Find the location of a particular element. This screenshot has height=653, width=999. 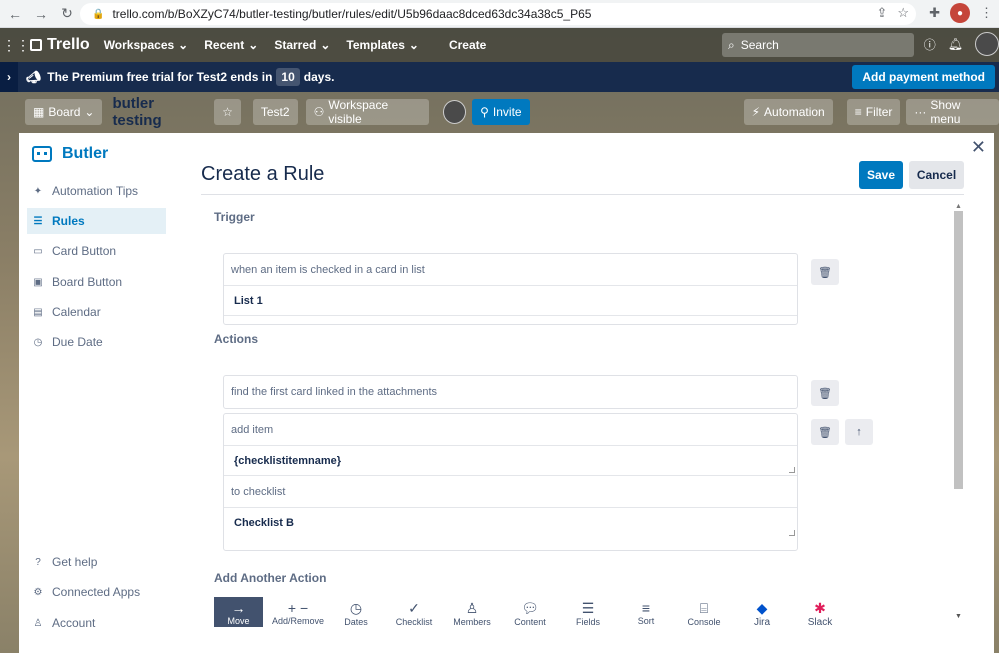

extensions-icon: ✚ is located at coordinates (934, 13).